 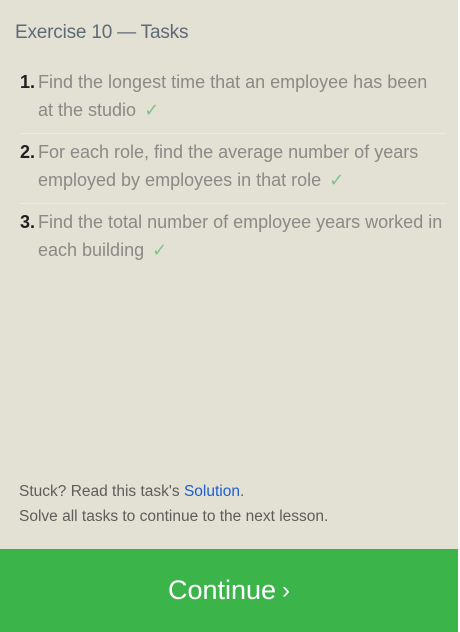 What do you see at coordinates (212, 491) in the screenshot?
I see `solution-link: Solution` at bounding box center [212, 491].